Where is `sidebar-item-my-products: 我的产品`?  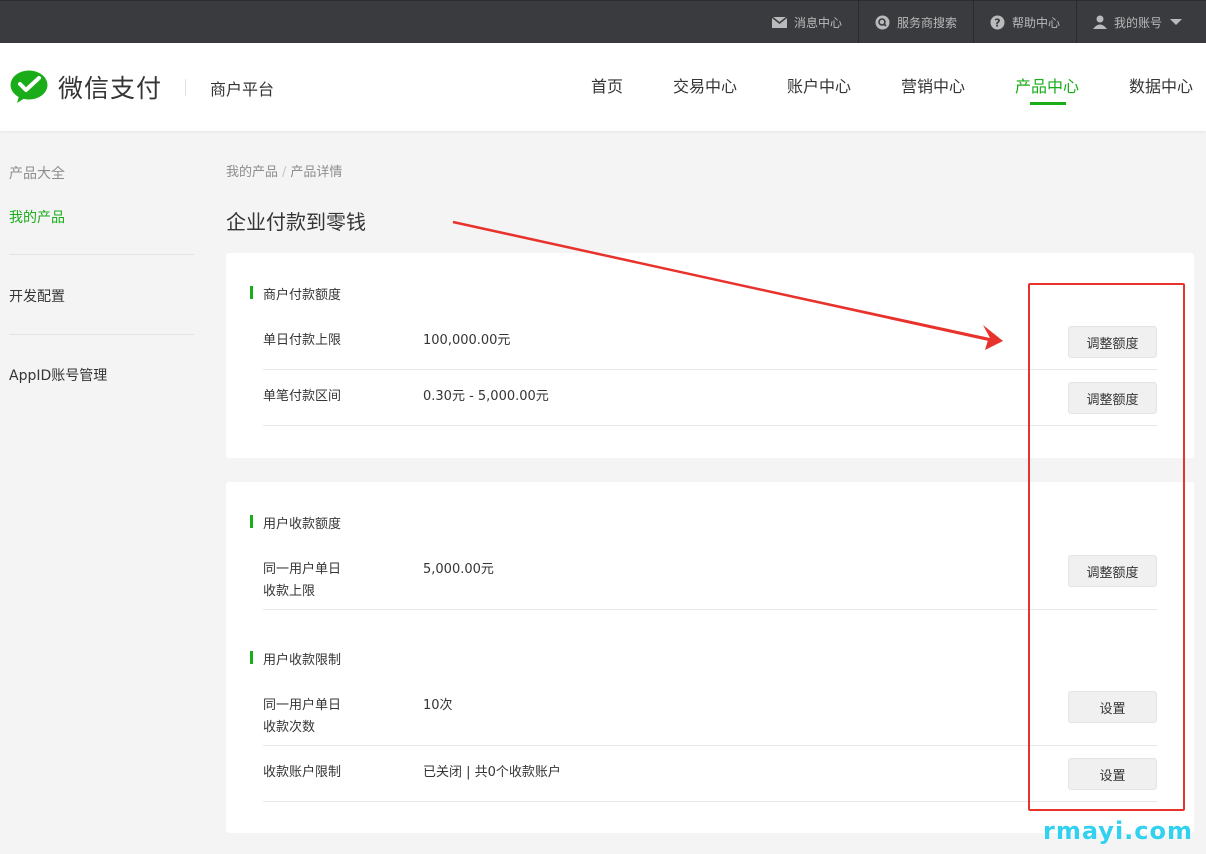
sidebar-item-my-products: 我的产品 is located at coordinates (37, 217).